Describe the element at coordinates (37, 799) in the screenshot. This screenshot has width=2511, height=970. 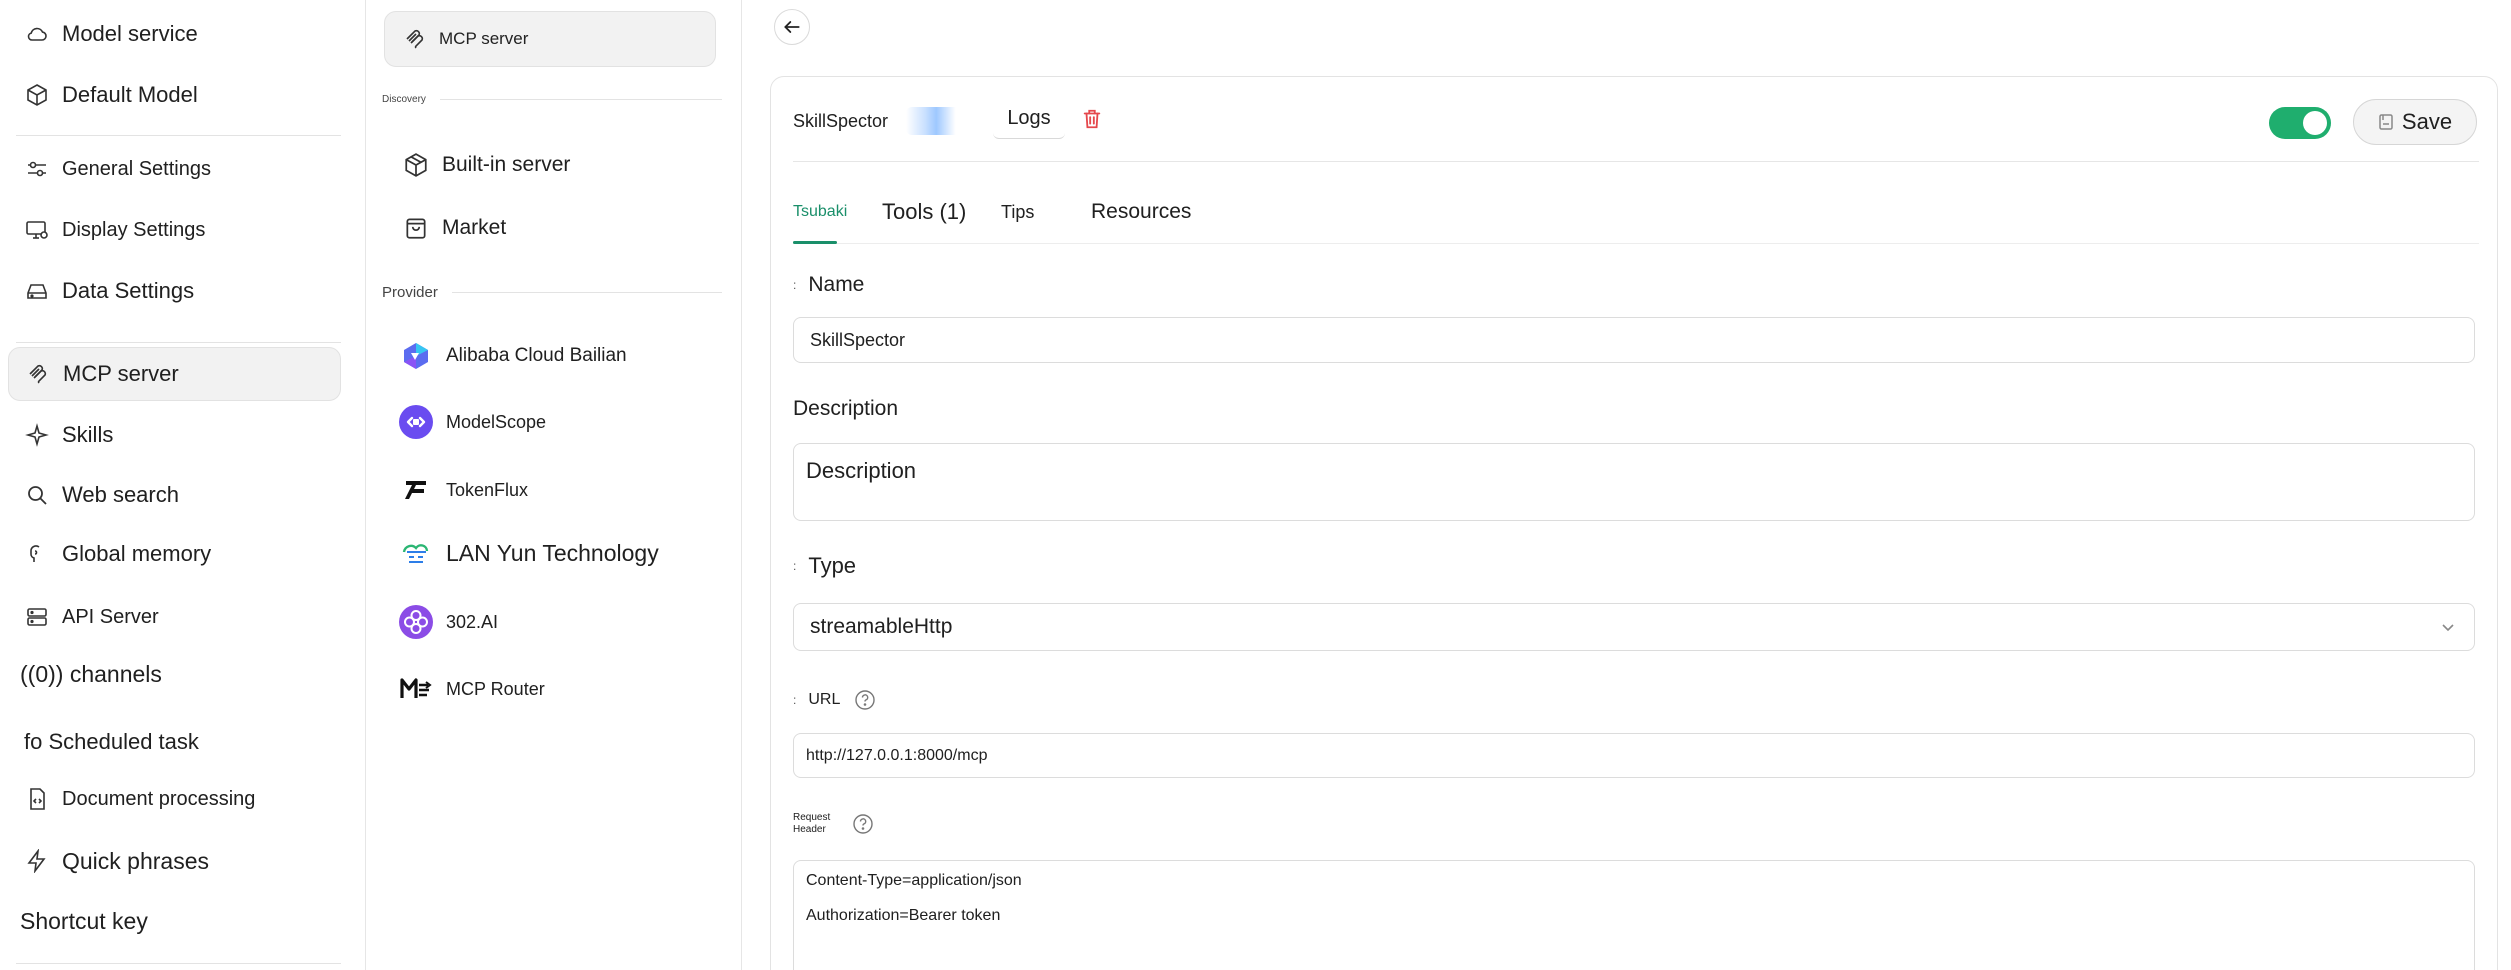
I see `file-code-icon` at that location.